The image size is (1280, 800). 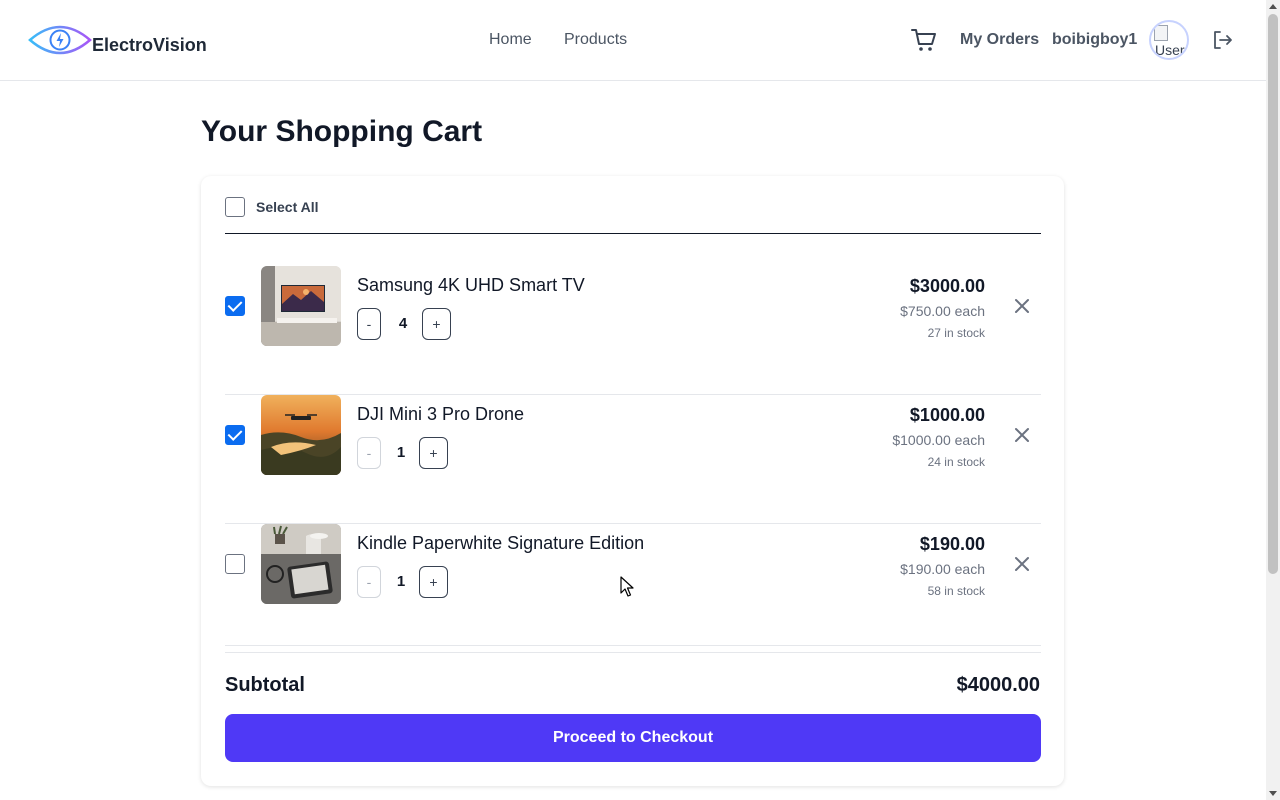 I want to click on nav-home-link: Home, so click(x=510, y=40).